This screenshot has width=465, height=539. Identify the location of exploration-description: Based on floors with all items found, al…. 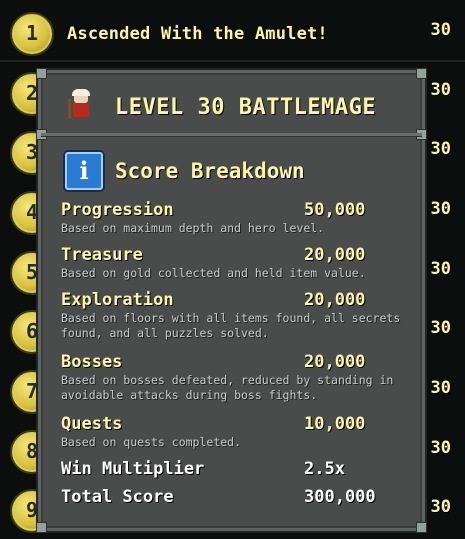
(231, 325).